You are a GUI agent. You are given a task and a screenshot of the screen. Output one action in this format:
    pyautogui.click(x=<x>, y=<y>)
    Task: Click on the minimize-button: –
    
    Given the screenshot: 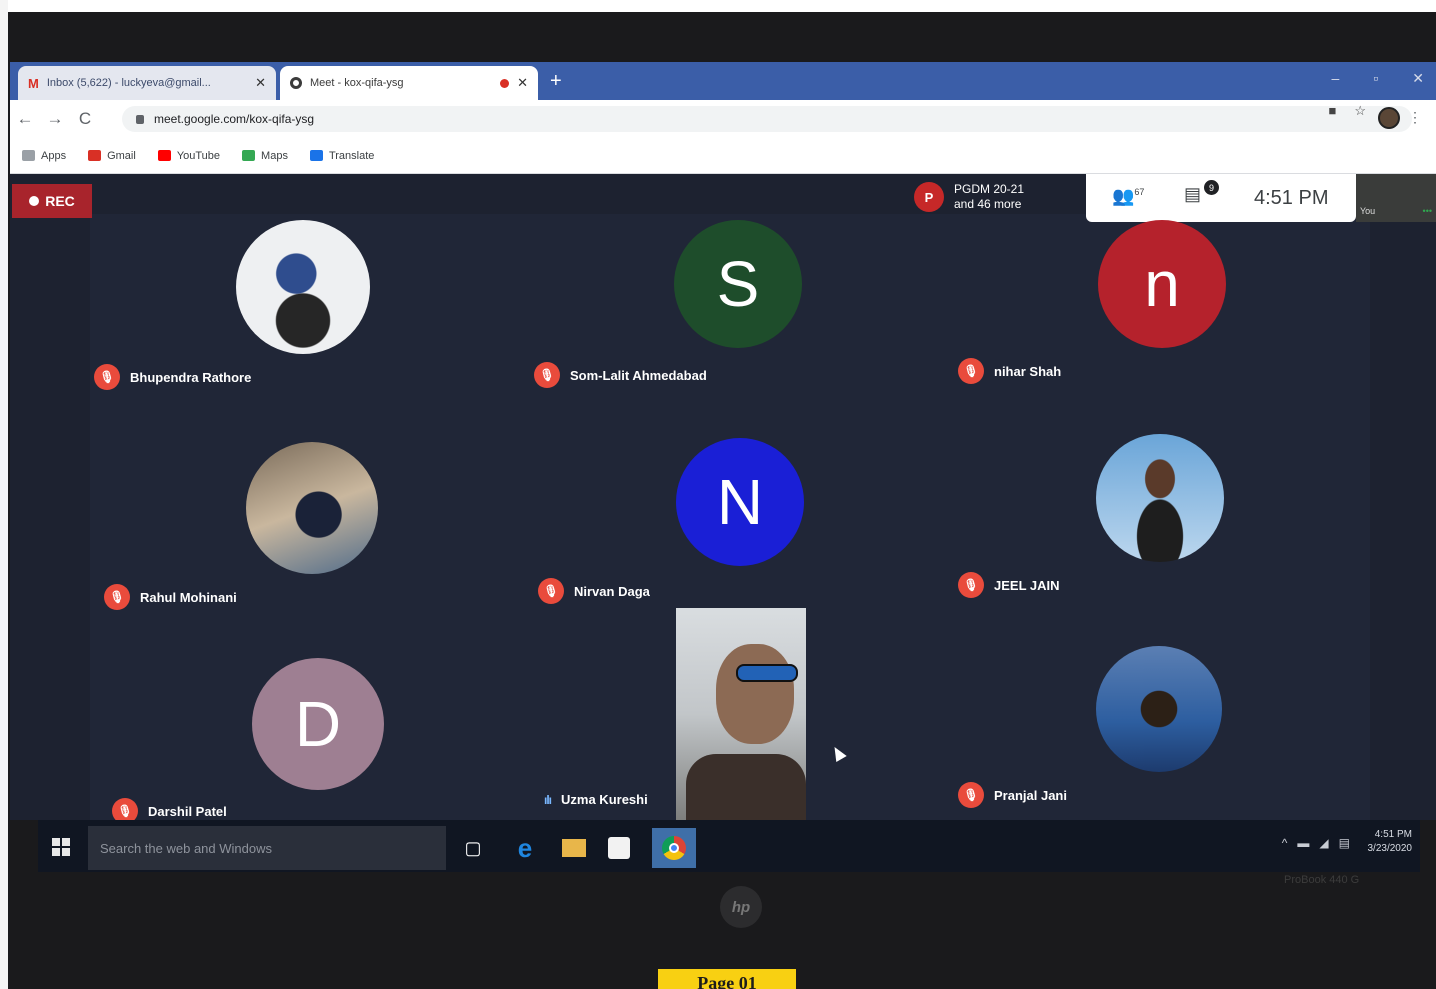 What is the action you would take?
    pyautogui.click(x=1336, y=78)
    